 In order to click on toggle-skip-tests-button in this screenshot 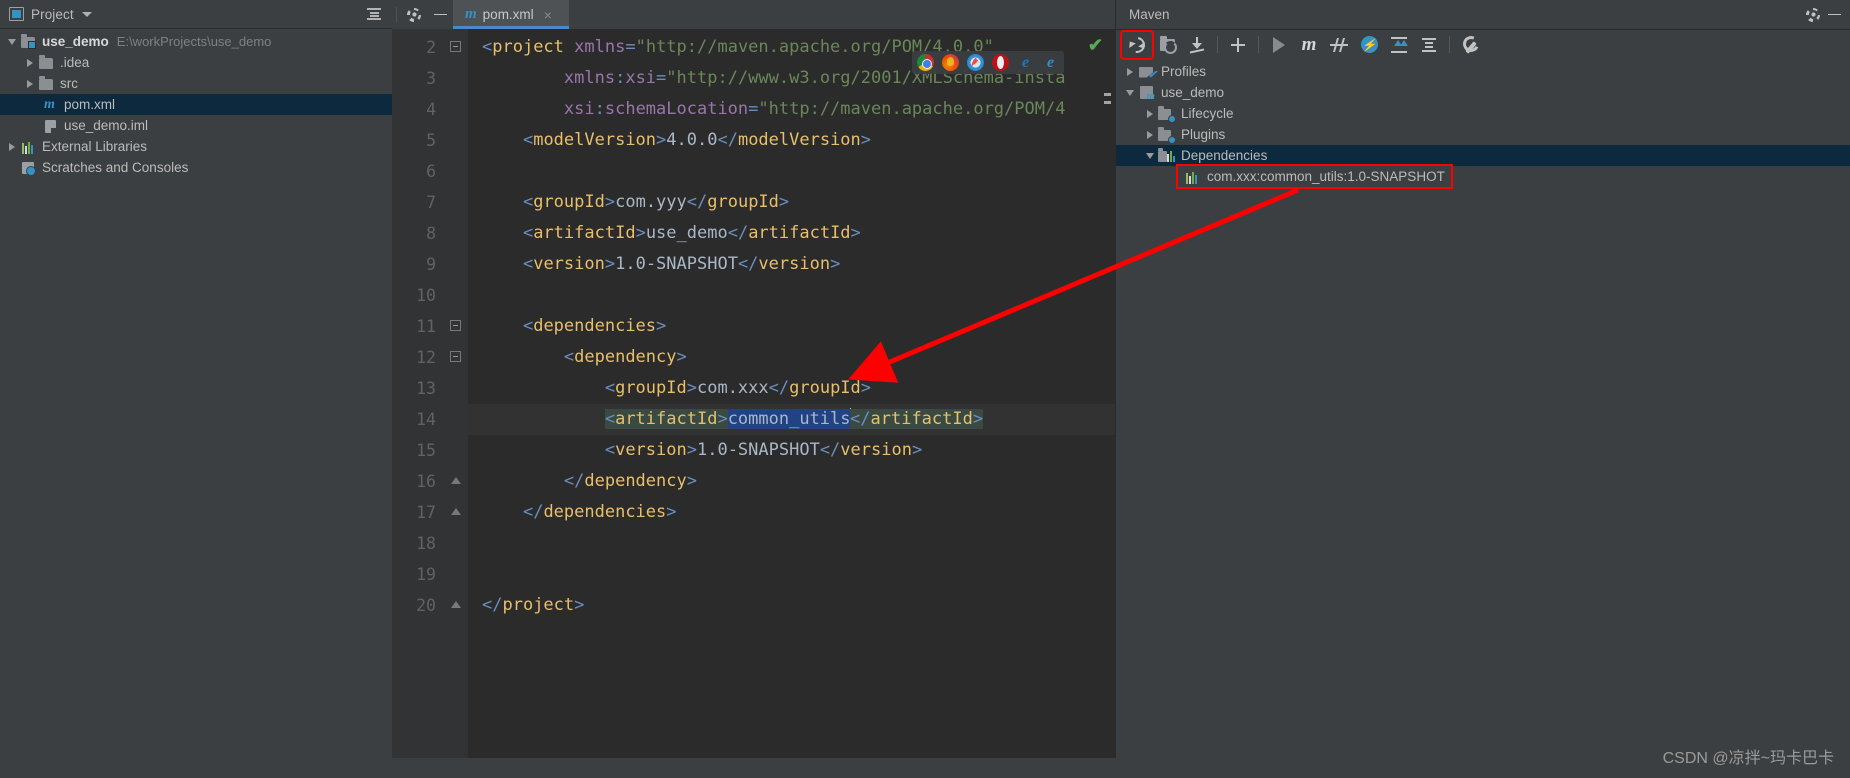, I will do `click(1339, 45)`.